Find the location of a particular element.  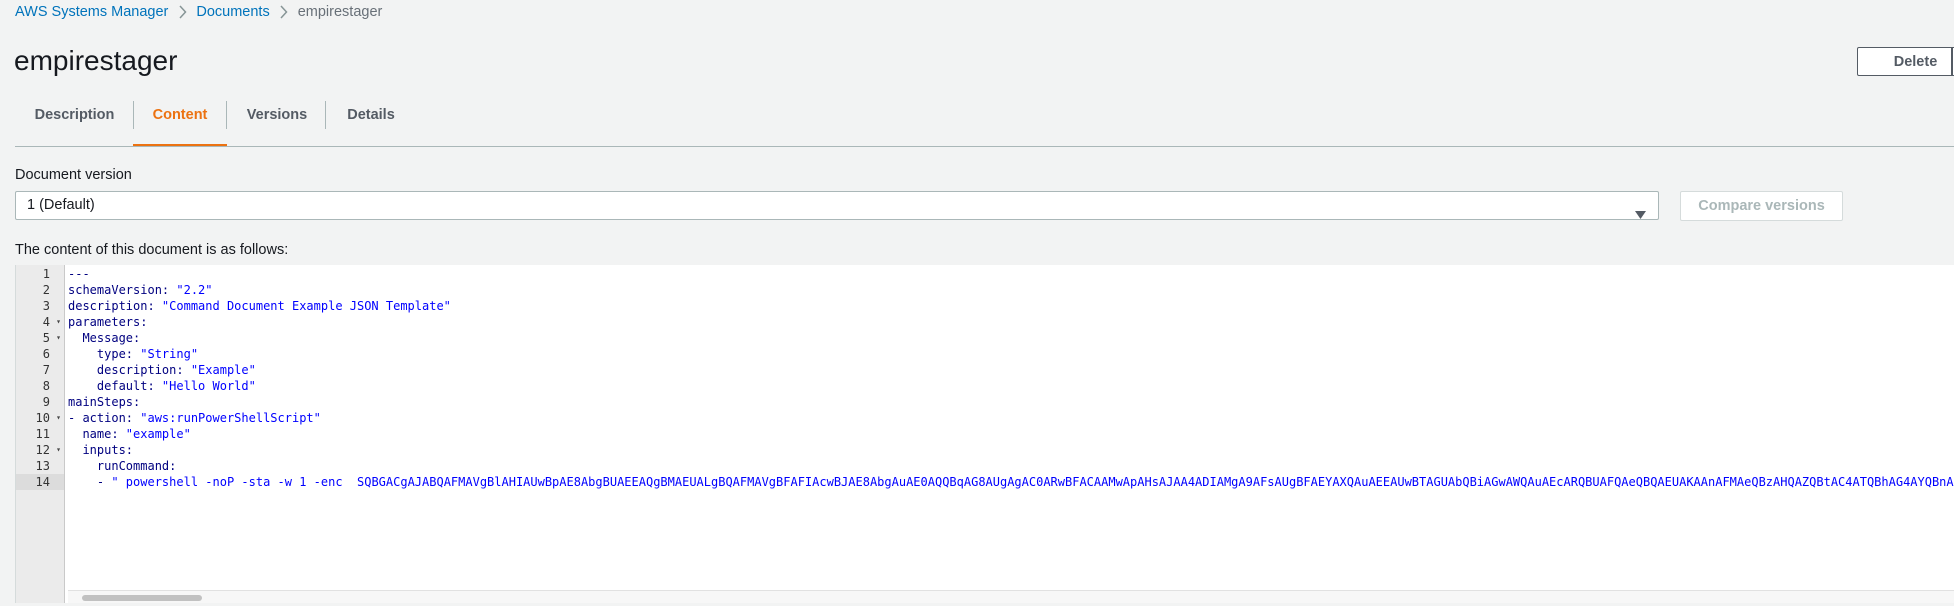

line-number-text: 9 is located at coordinates (46, 402).